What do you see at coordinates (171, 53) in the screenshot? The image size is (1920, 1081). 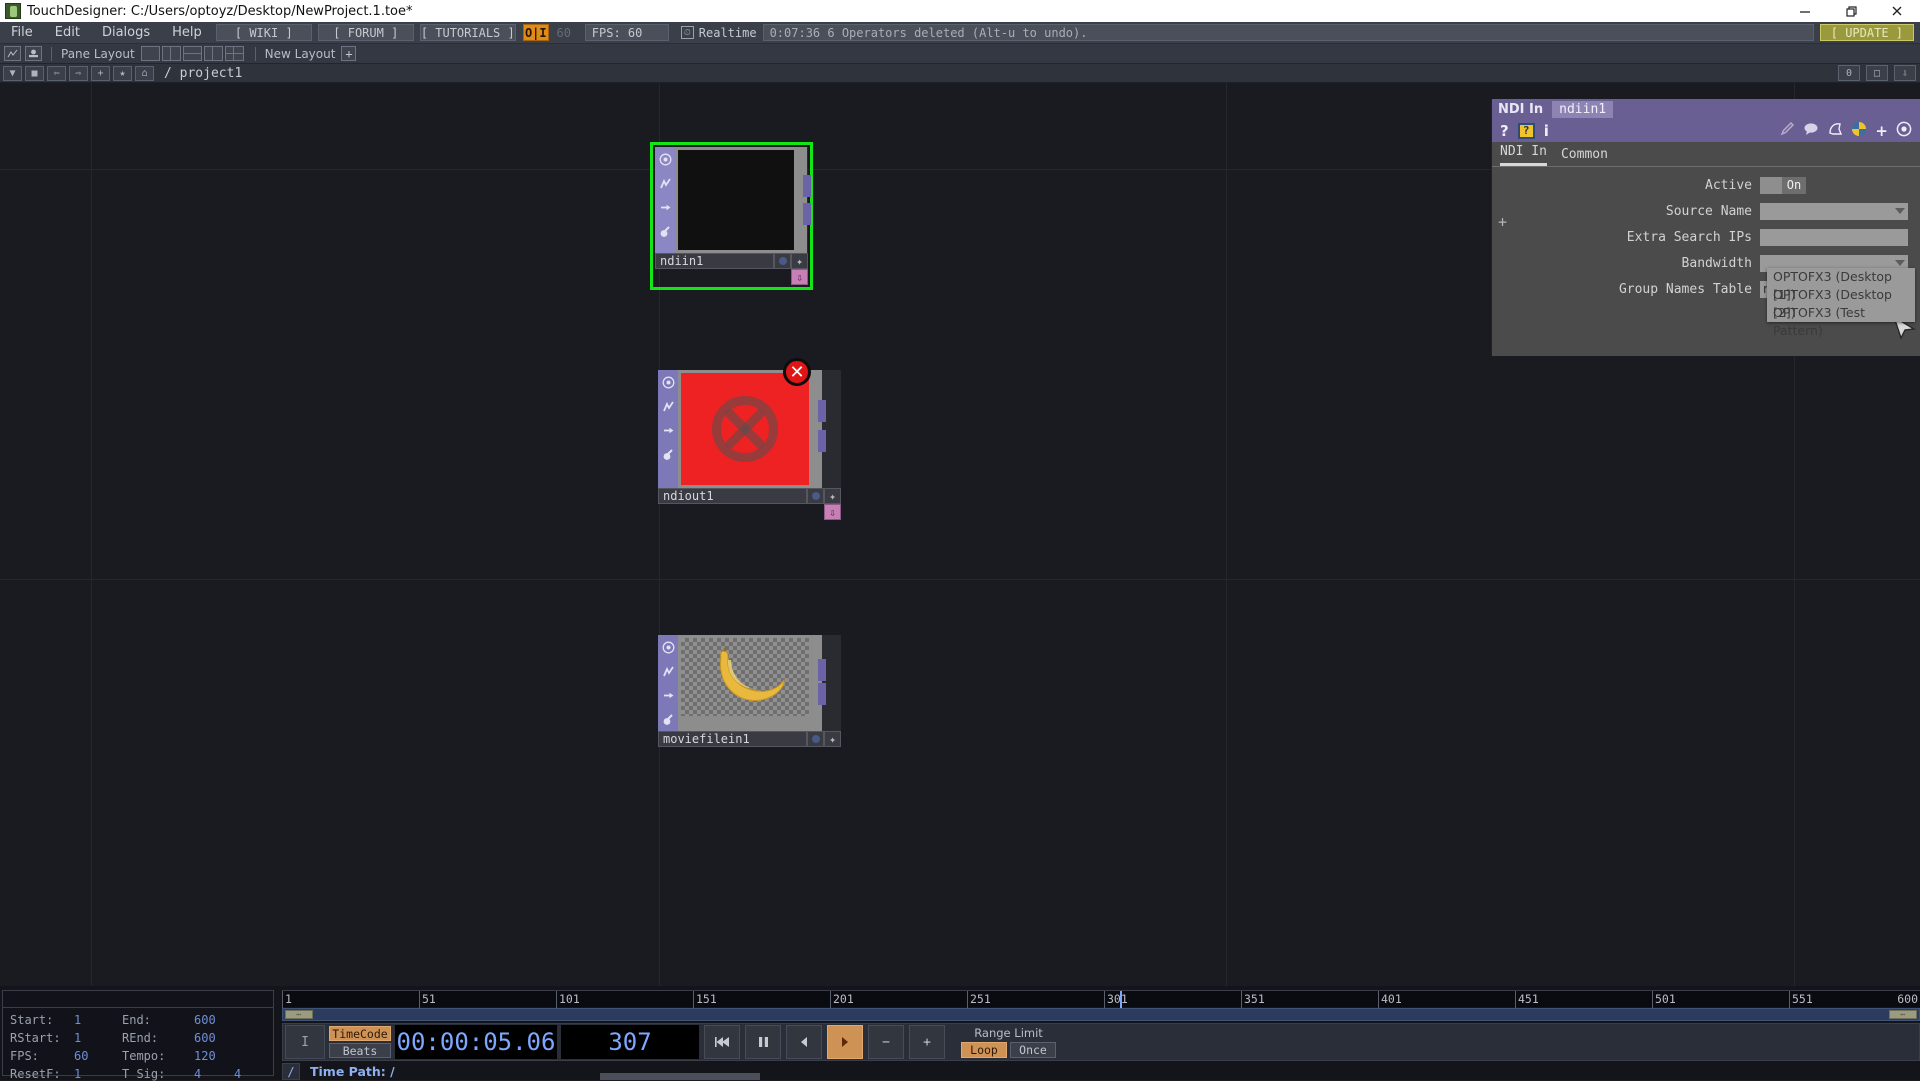 I see `layout-two-vertical-icon` at bounding box center [171, 53].